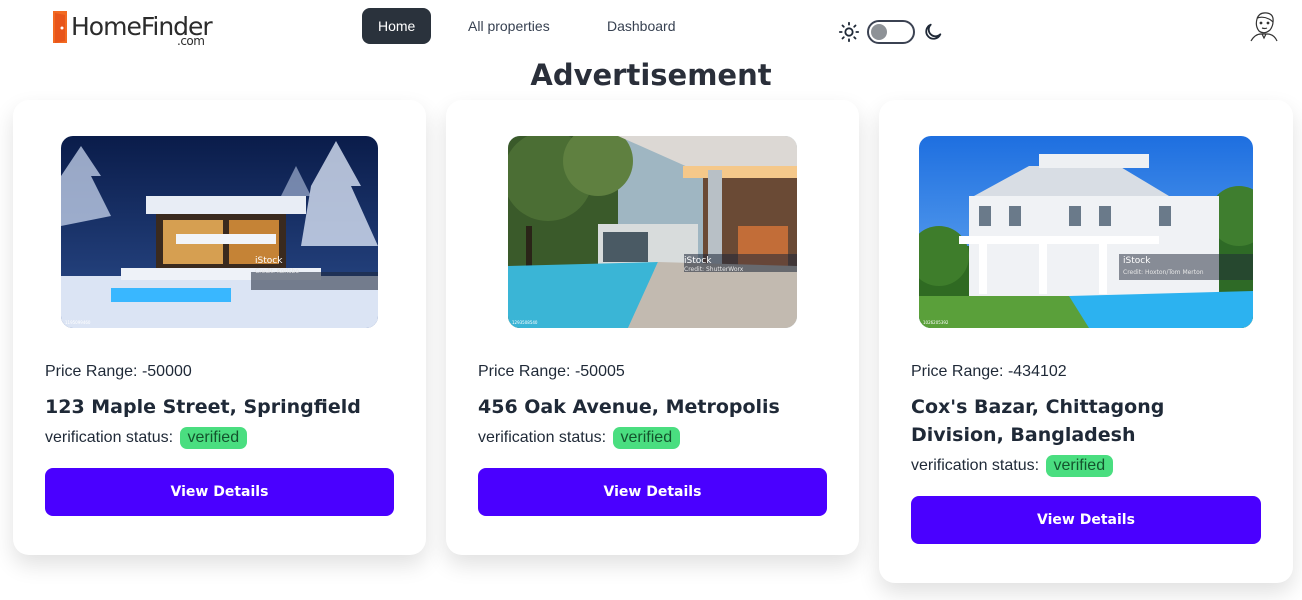 Image resolution: width=1302 pixels, height=600 pixels. What do you see at coordinates (989, 371) in the screenshot?
I see `price-range: Price Range: -434102` at bounding box center [989, 371].